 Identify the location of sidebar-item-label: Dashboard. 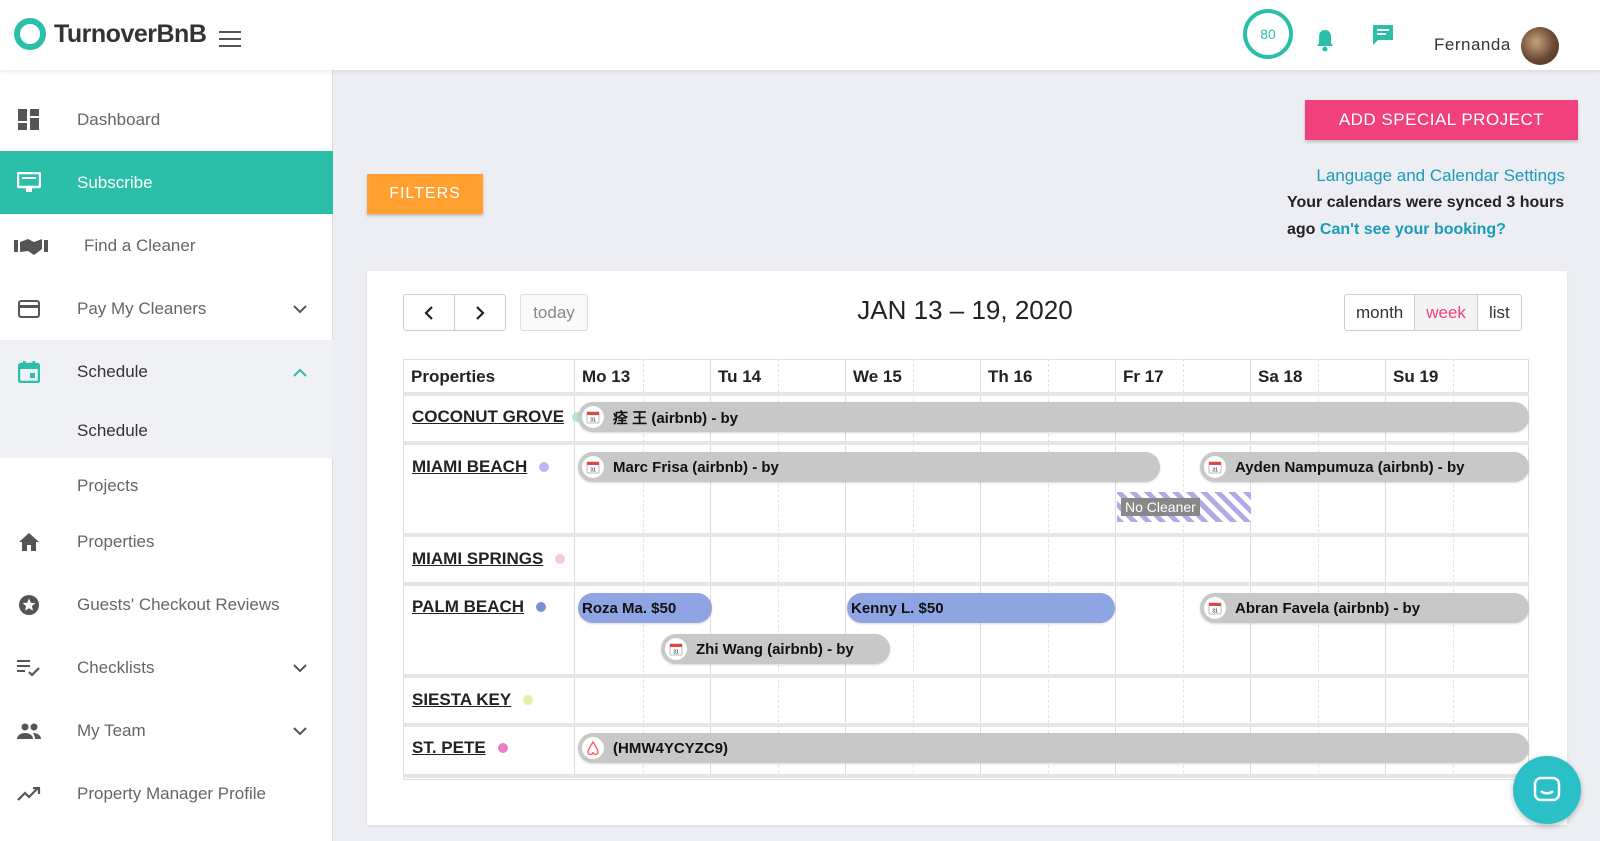
(119, 119).